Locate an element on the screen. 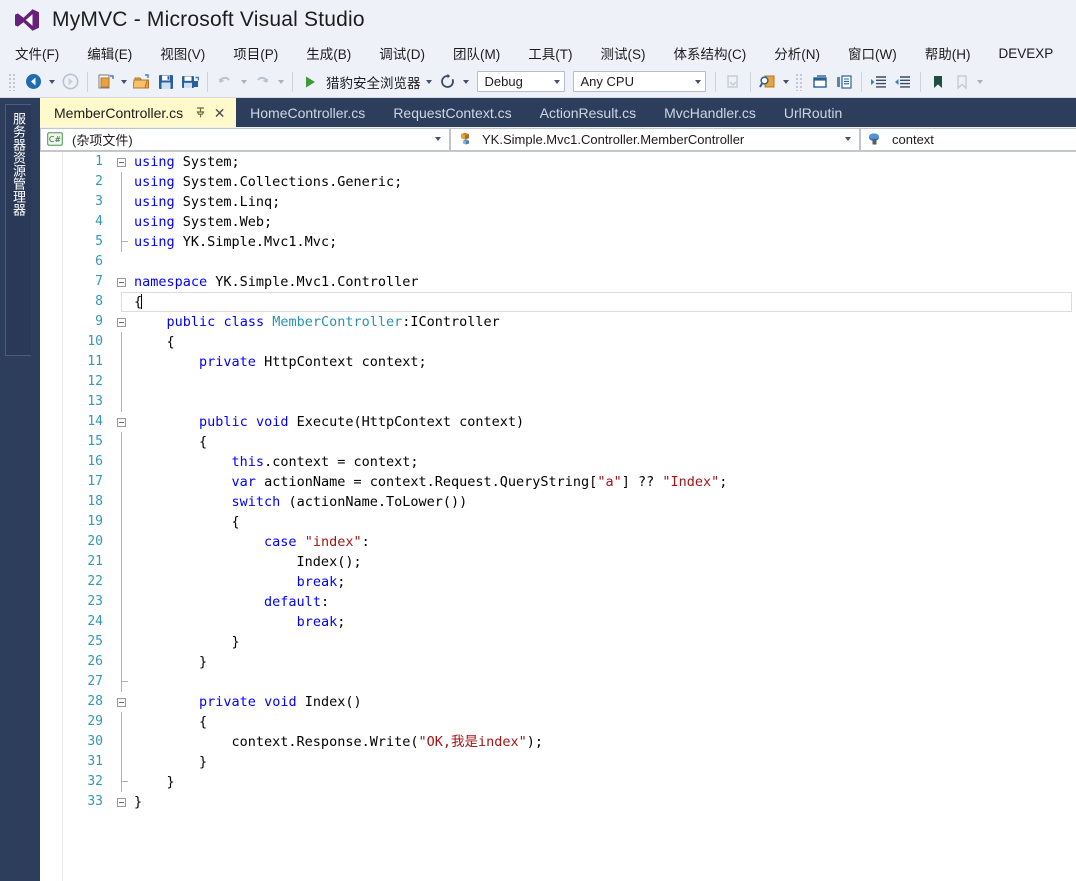 This screenshot has width=1076, height=881. tab-membercontroller: MemberController.cs ✕ is located at coordinates (138, 112).